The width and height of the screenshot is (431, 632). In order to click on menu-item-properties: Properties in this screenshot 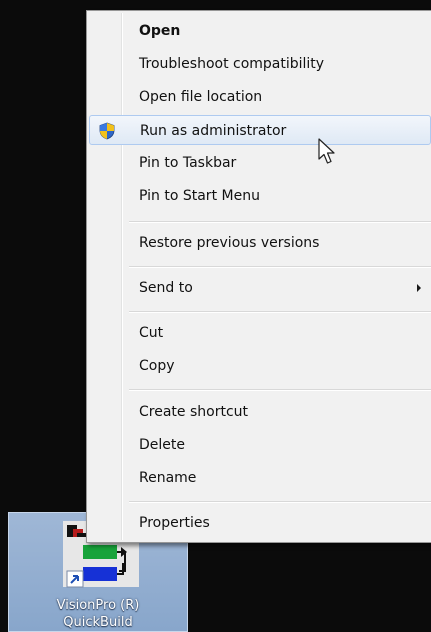, I will do `click(260, 523)`.